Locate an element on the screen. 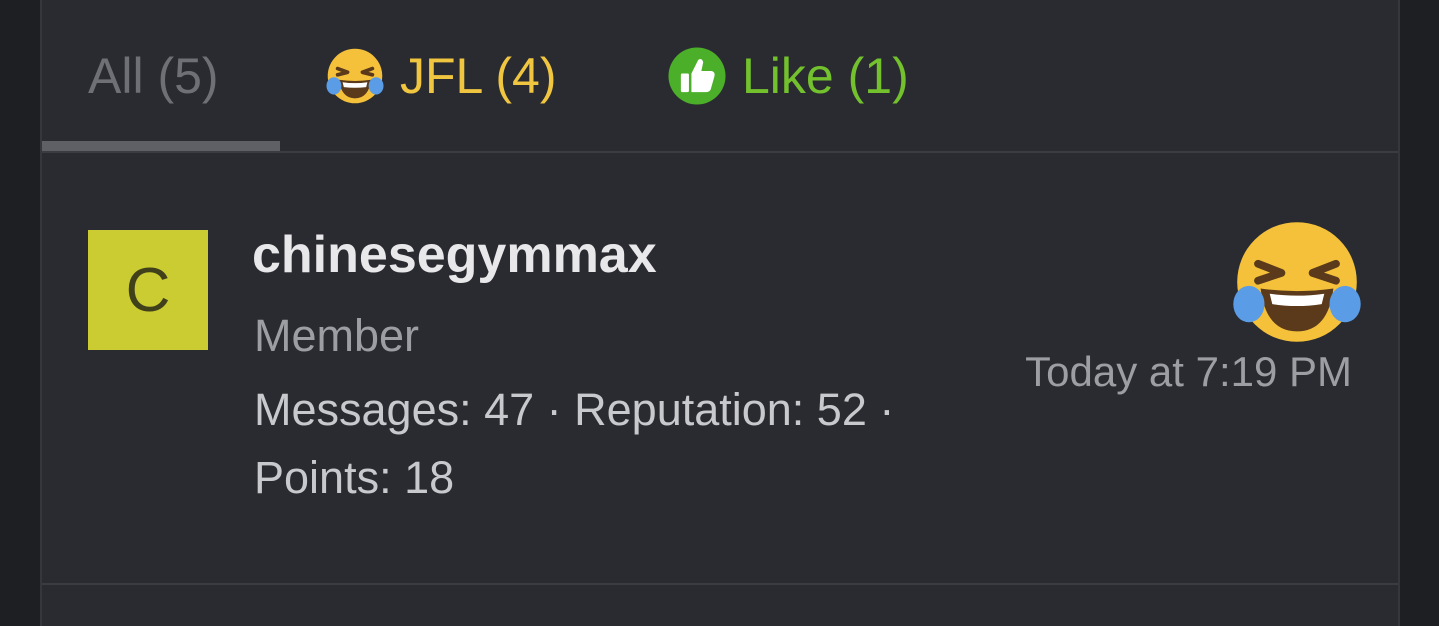 The width and height of the screenshot is (1439, 626). tab-jfl-label: JFL (4) is located at coordinates (478, 76).